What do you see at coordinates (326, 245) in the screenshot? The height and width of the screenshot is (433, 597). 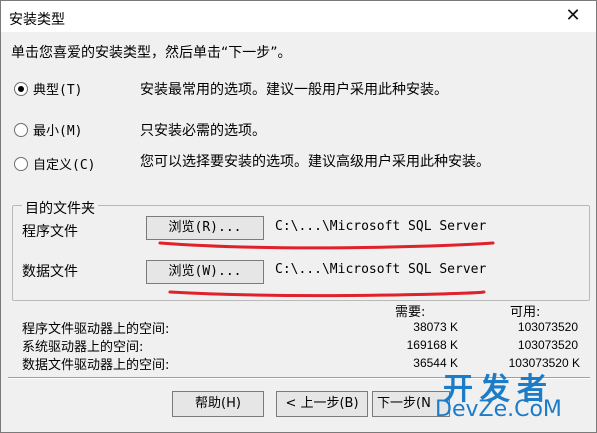 I see `underline-program` at bounding box center [326, 245].